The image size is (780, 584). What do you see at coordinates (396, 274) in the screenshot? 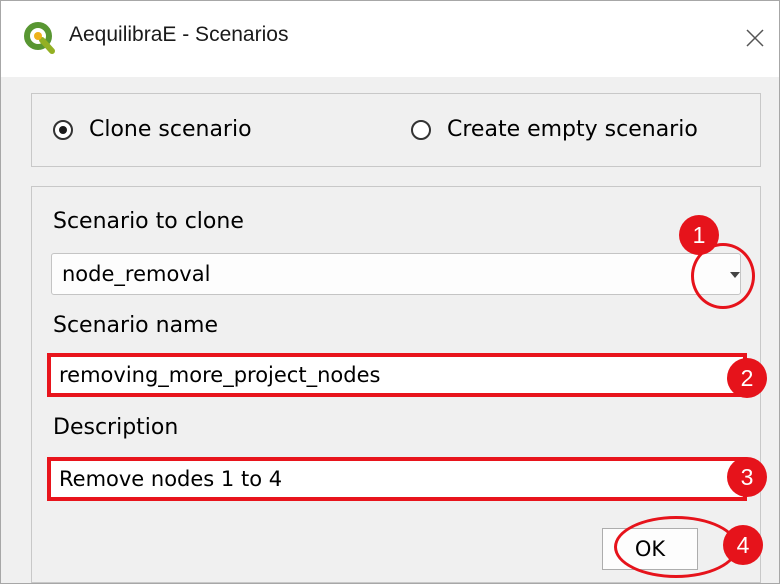
I see `scenario-to-clone-dropdown: node_removal` at bounding box center [396, 274].